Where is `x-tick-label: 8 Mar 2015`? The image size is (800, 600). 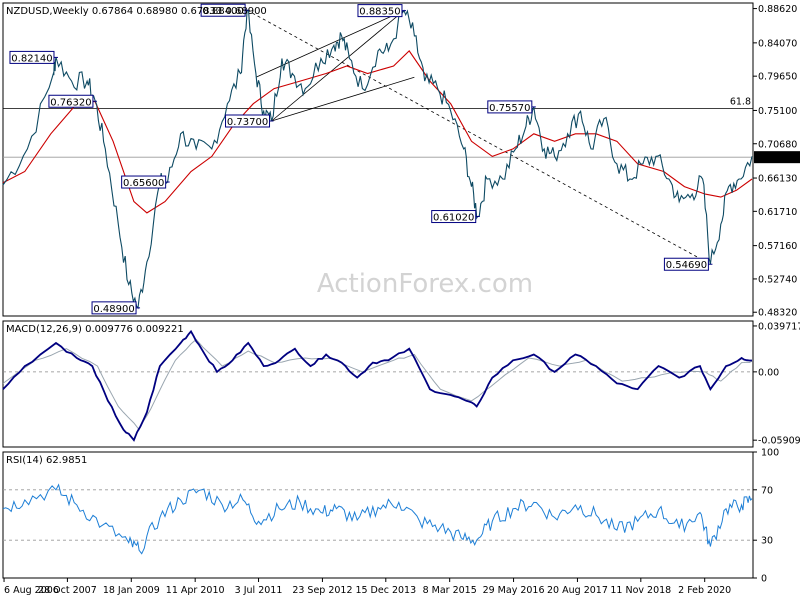 x-tick-label: 8 Mar 2015 is located at coordinates (450, 590).